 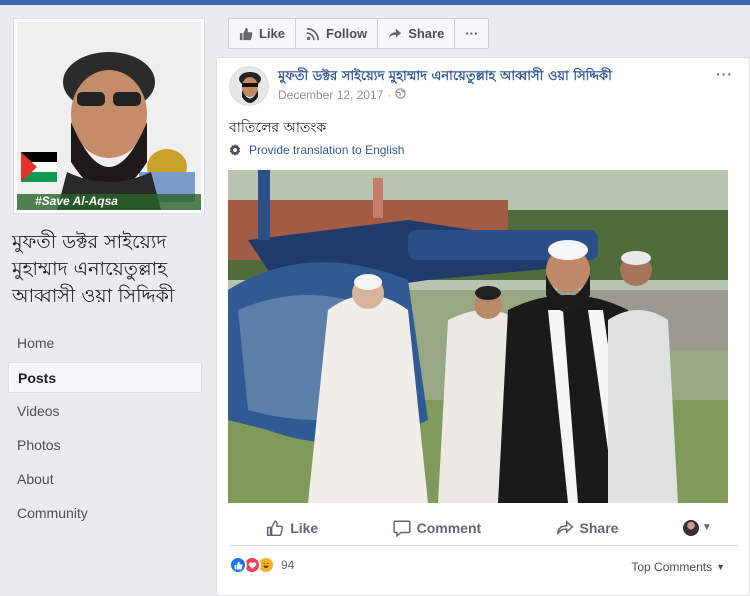 What do you see at coordinates (724, 74) in the screenshot?
I see `post-options-button: ···` at bounding box center [724, 74].